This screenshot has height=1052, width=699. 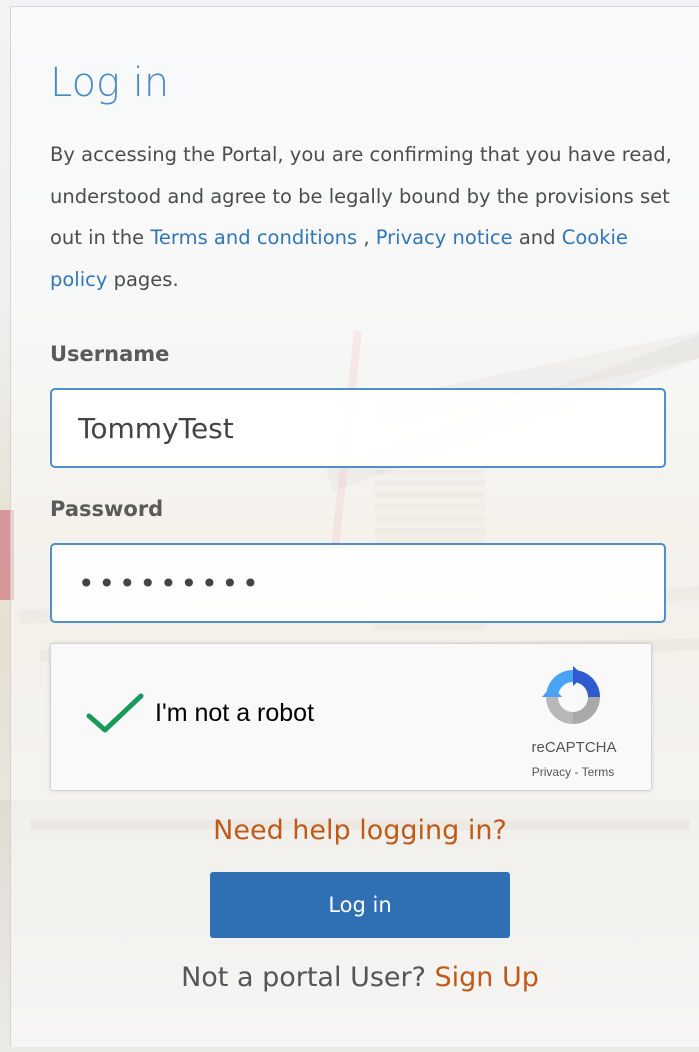 I want to click on signup-link: Sign Up, so click(x=487, y=977).